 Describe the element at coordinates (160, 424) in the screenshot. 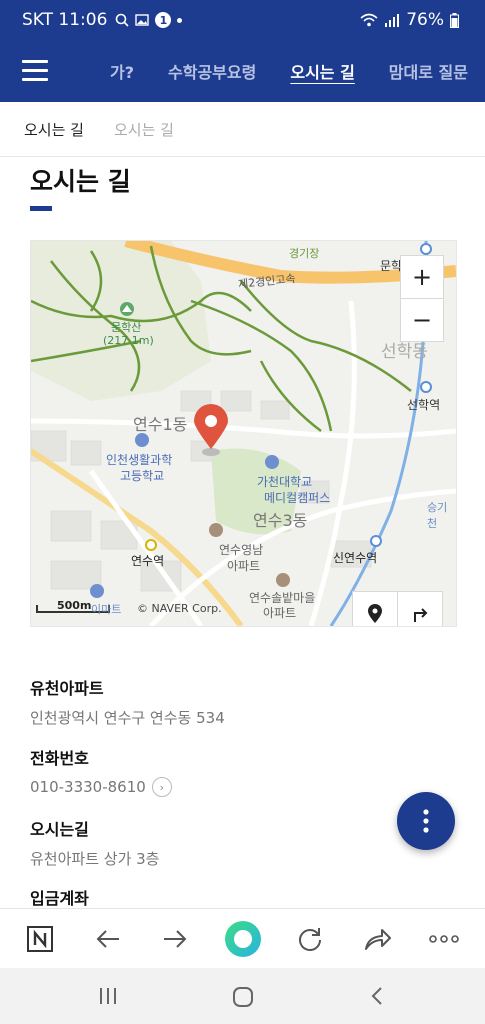

I see `map-label-district1: 연수1동` at that location.